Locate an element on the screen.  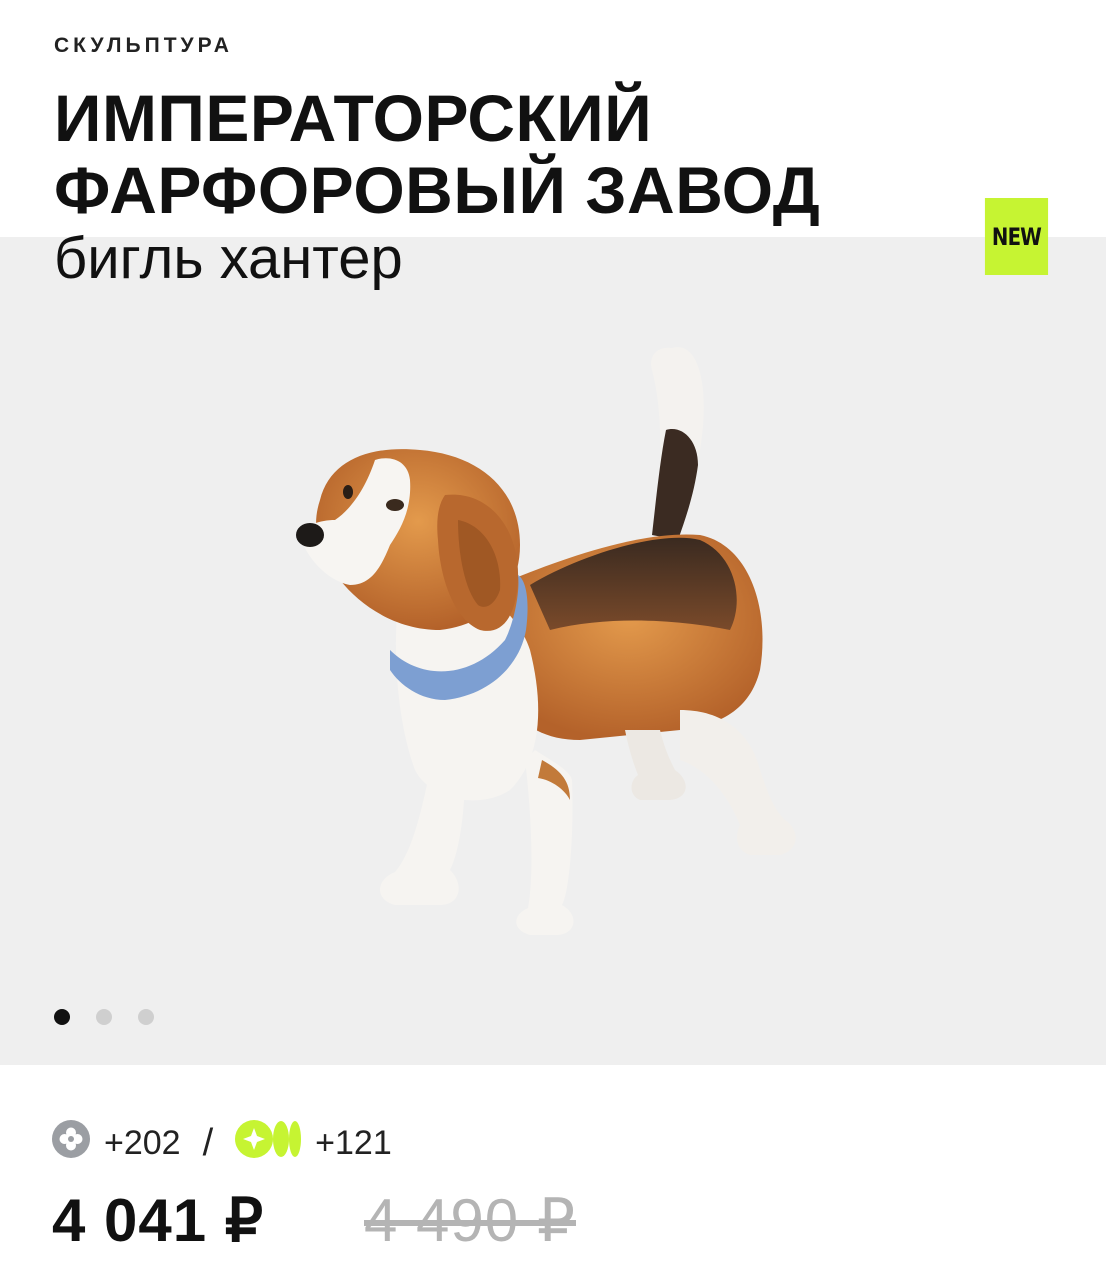
cashback-icon is located at coordinates (268, 1143).